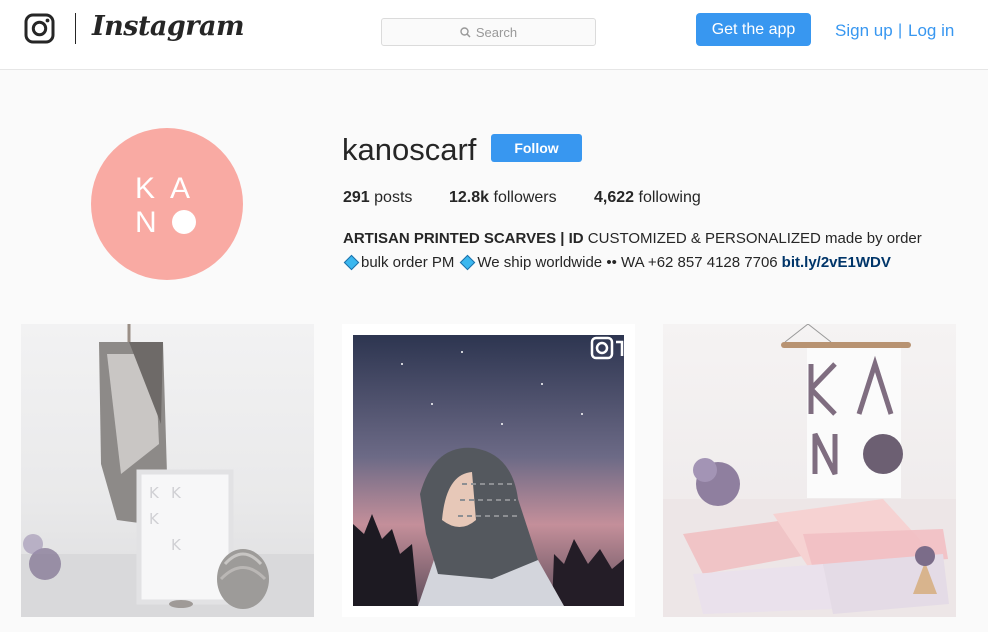  I want to click on stat-value: 291, so click(356, 197).